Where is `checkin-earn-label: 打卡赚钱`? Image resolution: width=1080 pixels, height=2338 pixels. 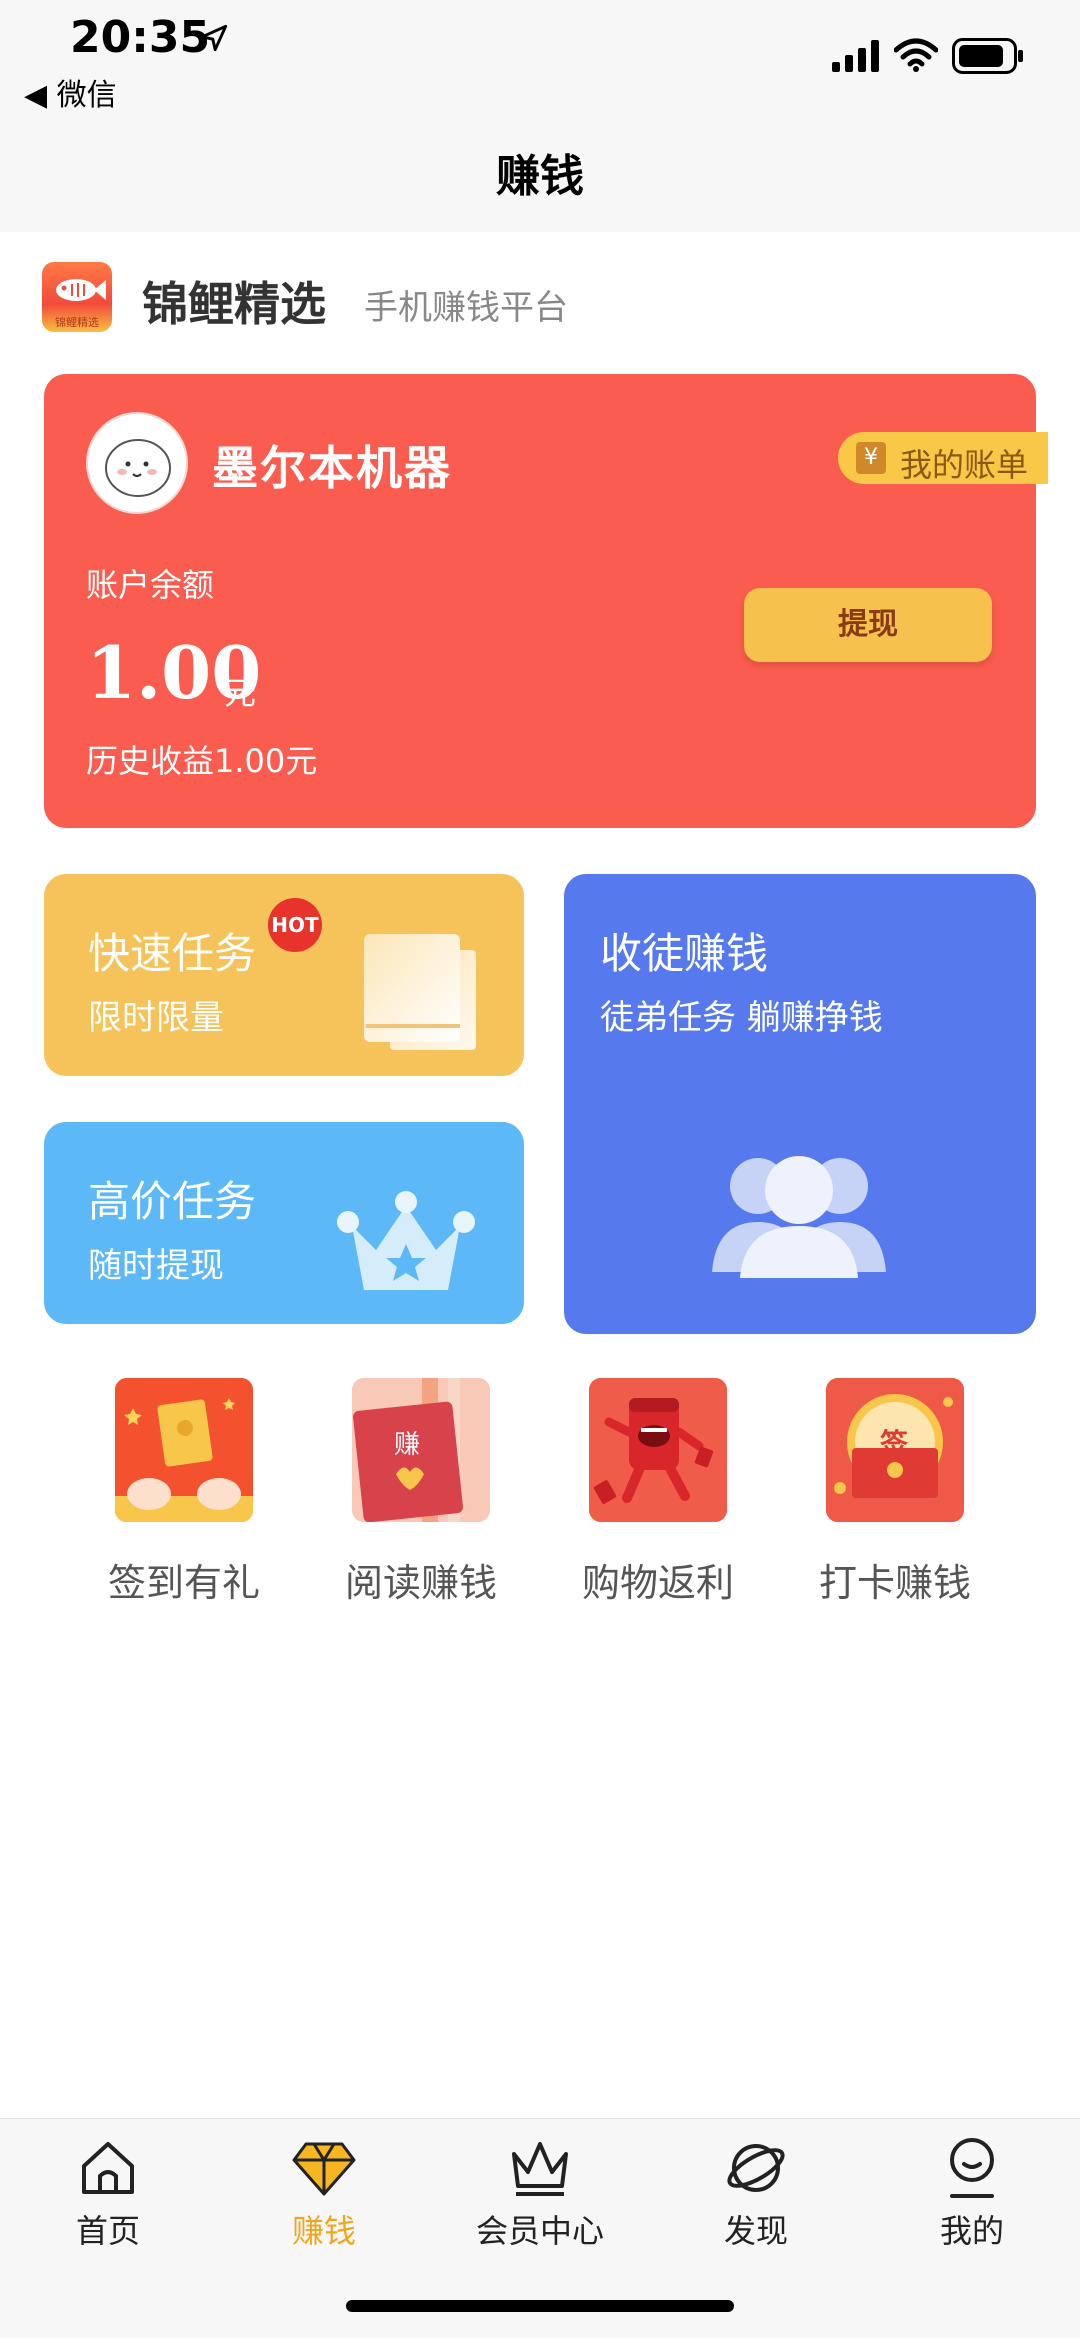 checkin-earn-label: 打卡赚钱 is located at coordinates (895, 1579).